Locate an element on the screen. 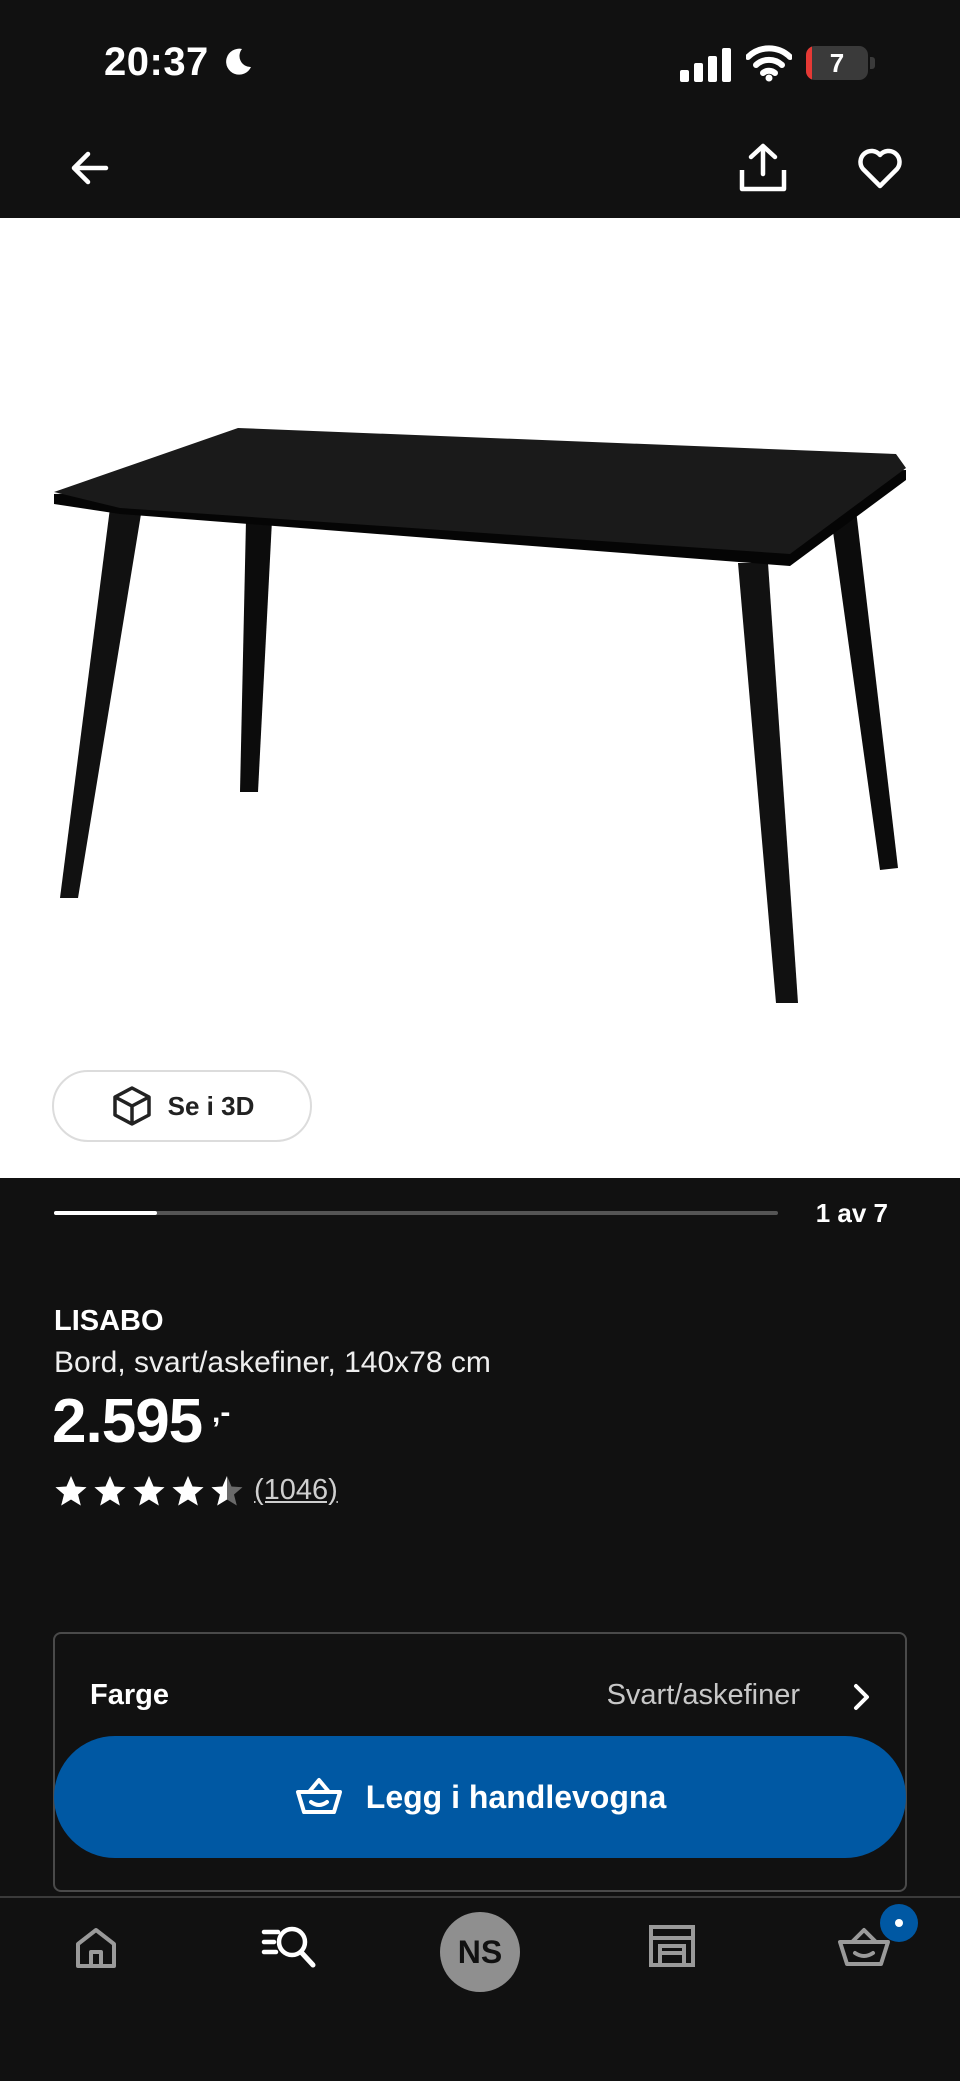 The width and height of the screenshot is (960, 2081). share-icon is located at coordinates (763, 168).